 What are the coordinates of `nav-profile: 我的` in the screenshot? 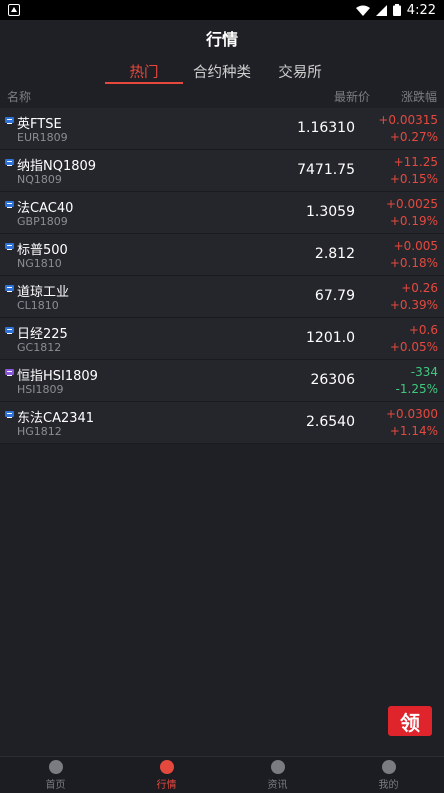 It's located at (388, 775).